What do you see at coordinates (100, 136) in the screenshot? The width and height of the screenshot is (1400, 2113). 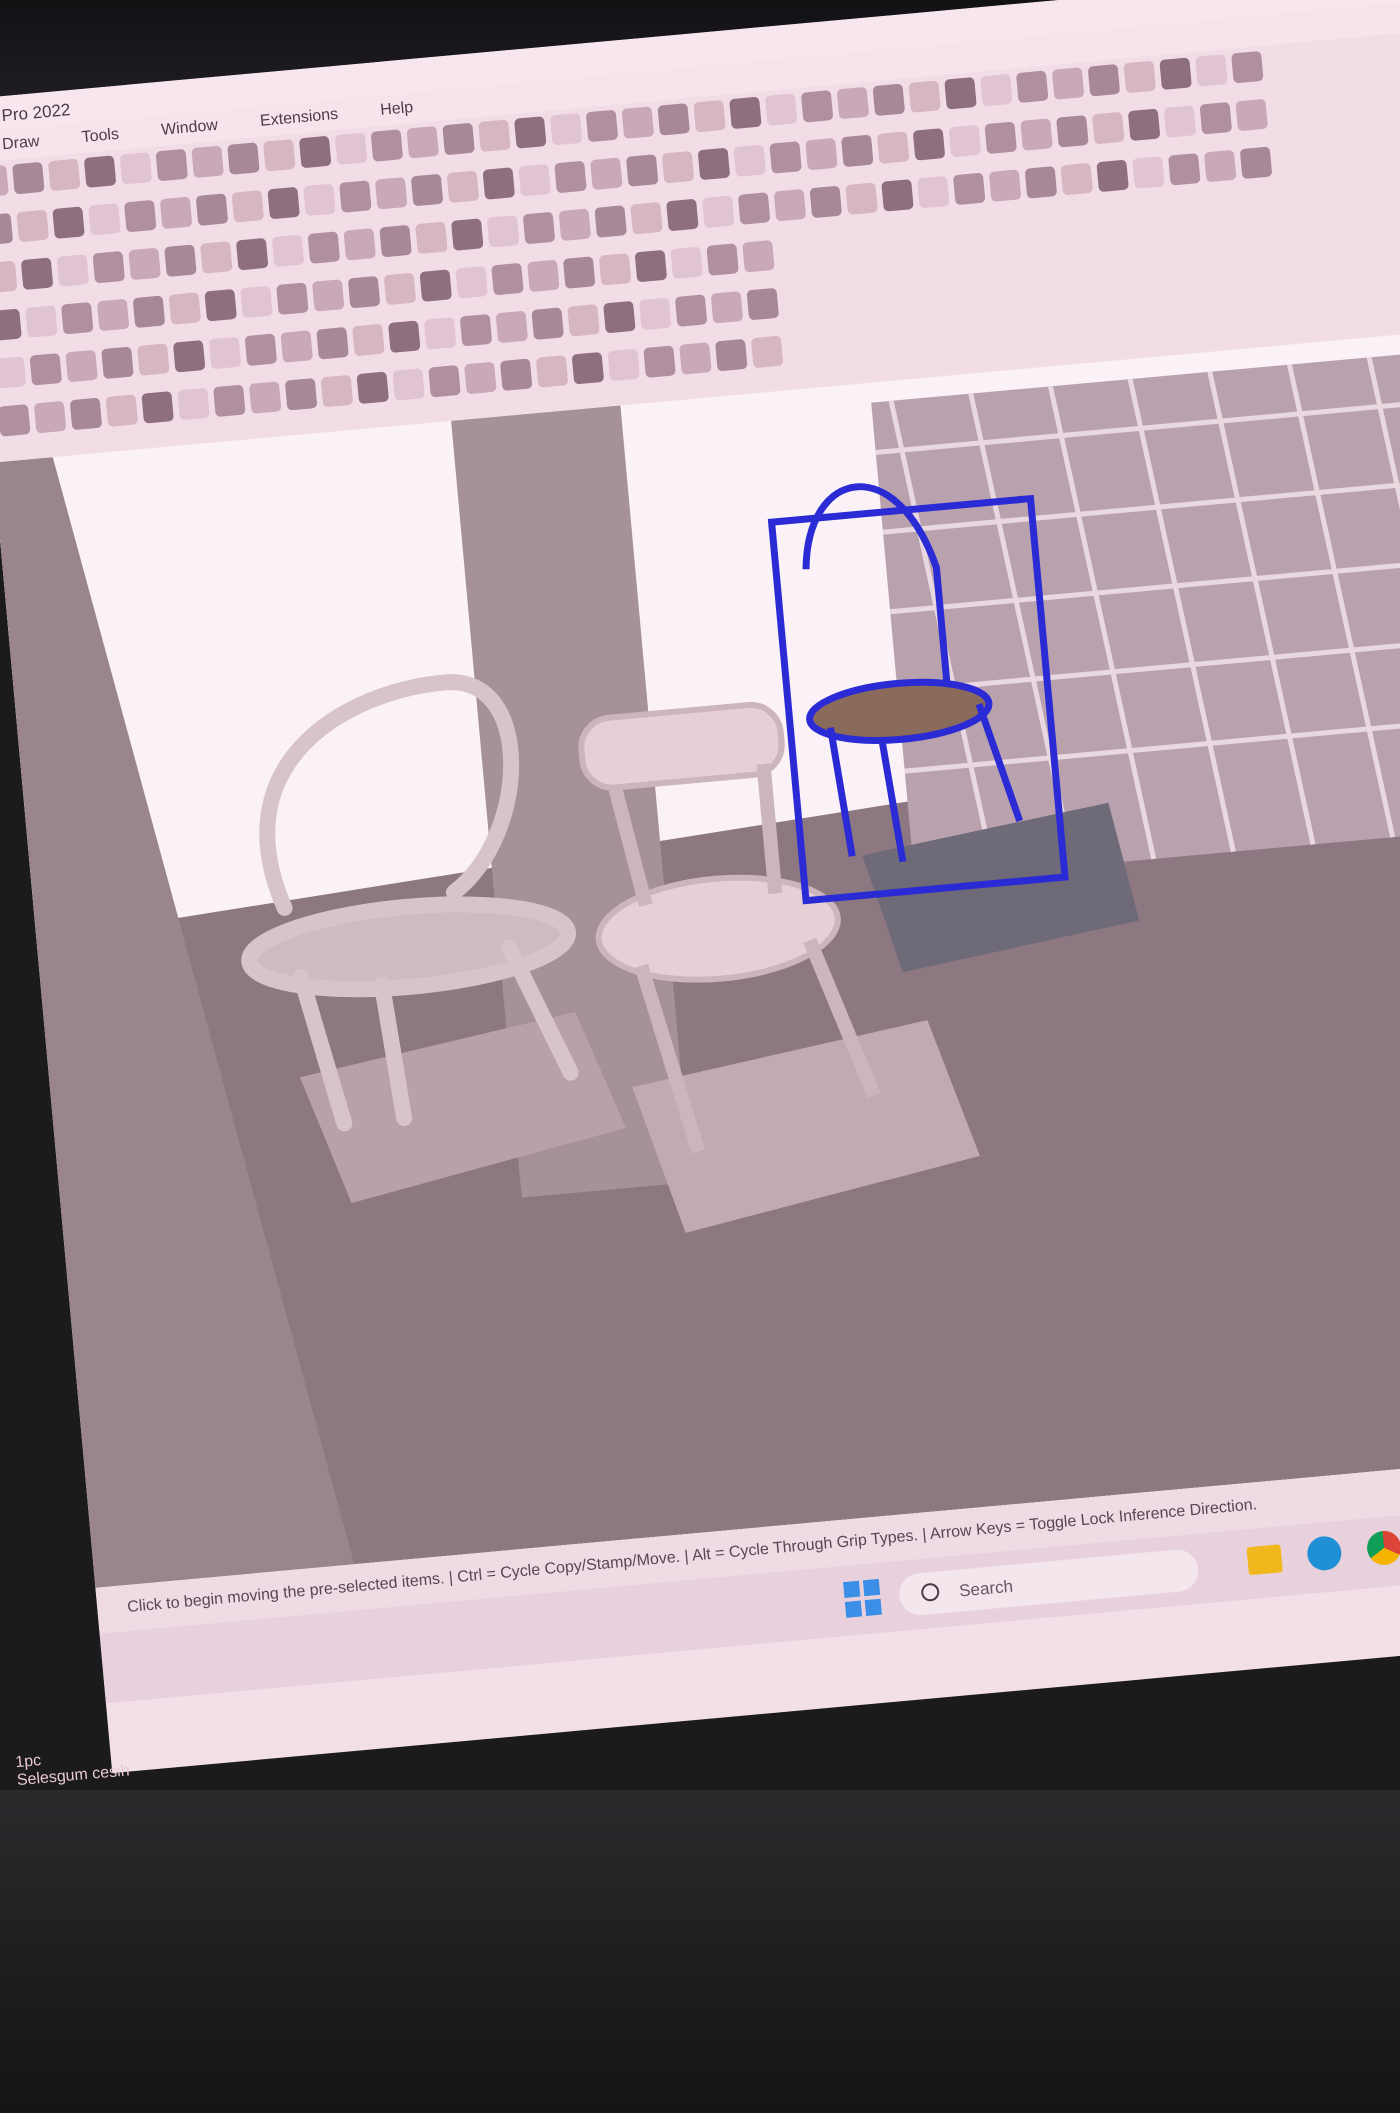 I see `menu-tools: Tools` at bounding box center [100, 136].